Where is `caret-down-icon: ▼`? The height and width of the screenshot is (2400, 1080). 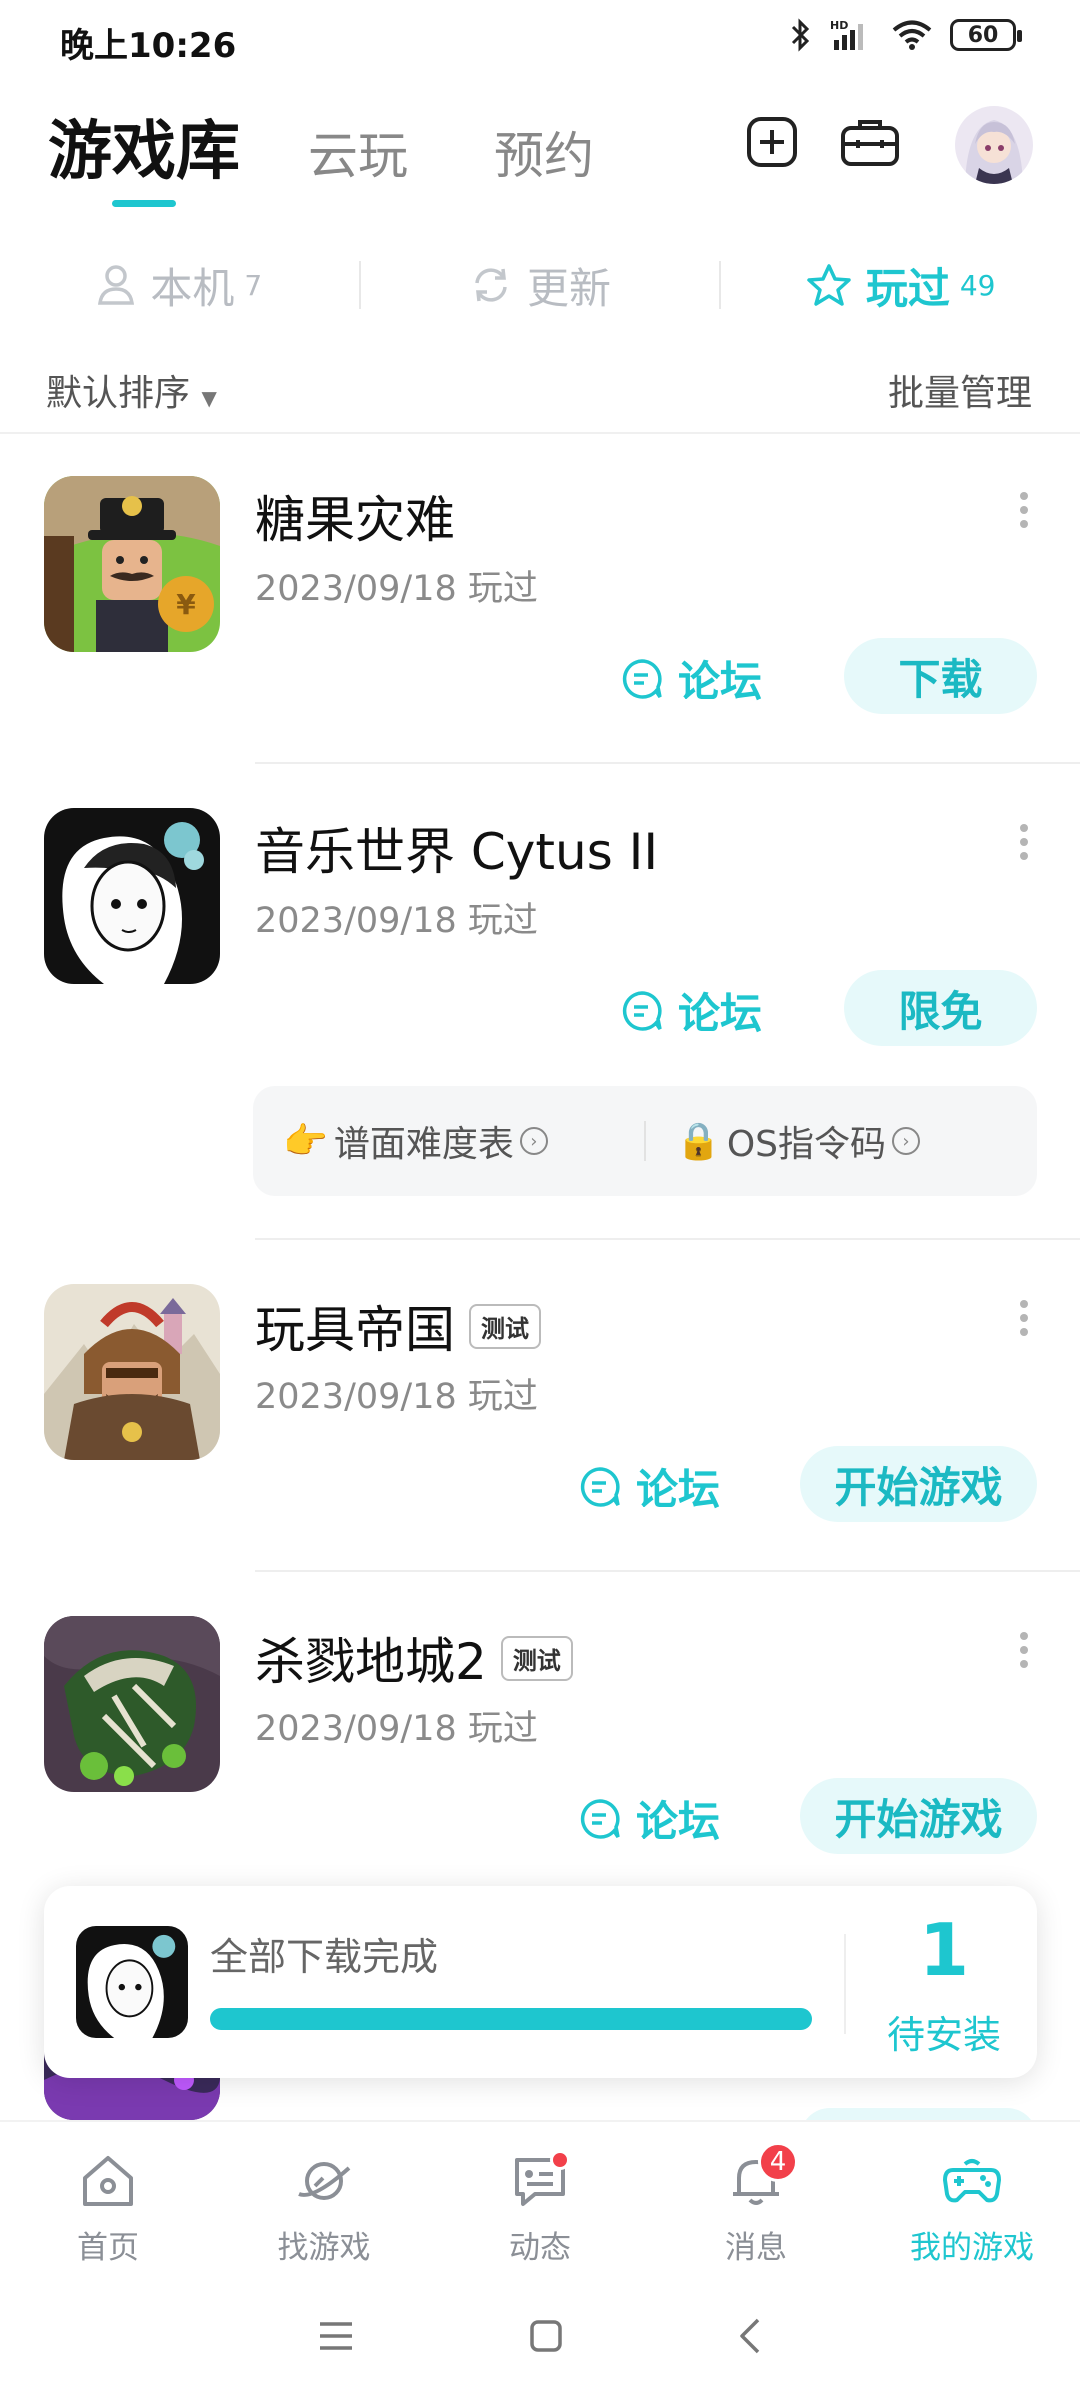 caret-down-icon: ▼ is located at coordinates (209, 398).